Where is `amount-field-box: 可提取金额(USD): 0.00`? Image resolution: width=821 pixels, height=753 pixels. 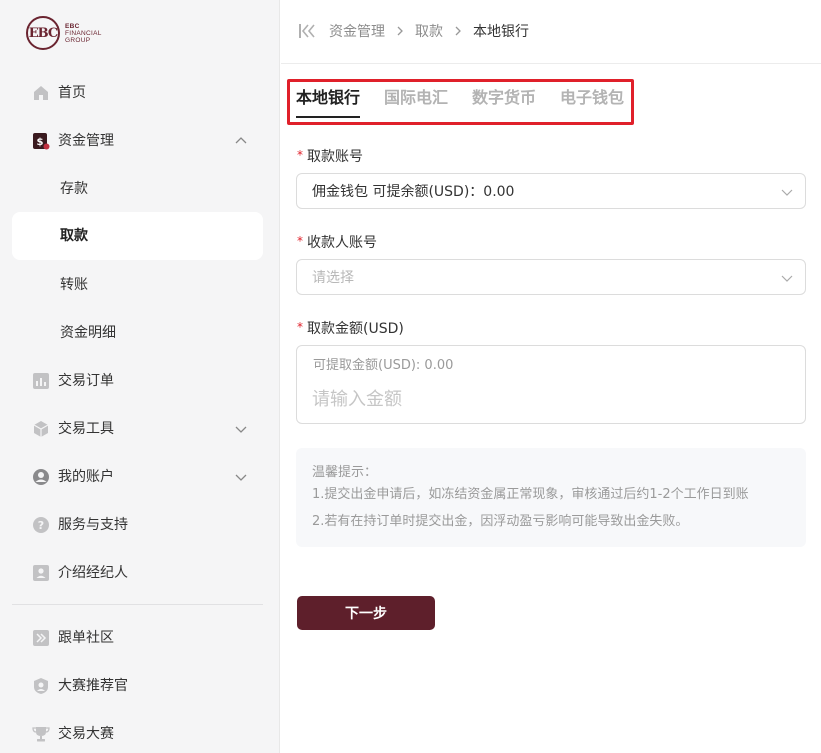
amount-field-box: 可提取金额(USD): 0.00 is located at coordinates (551, 384).